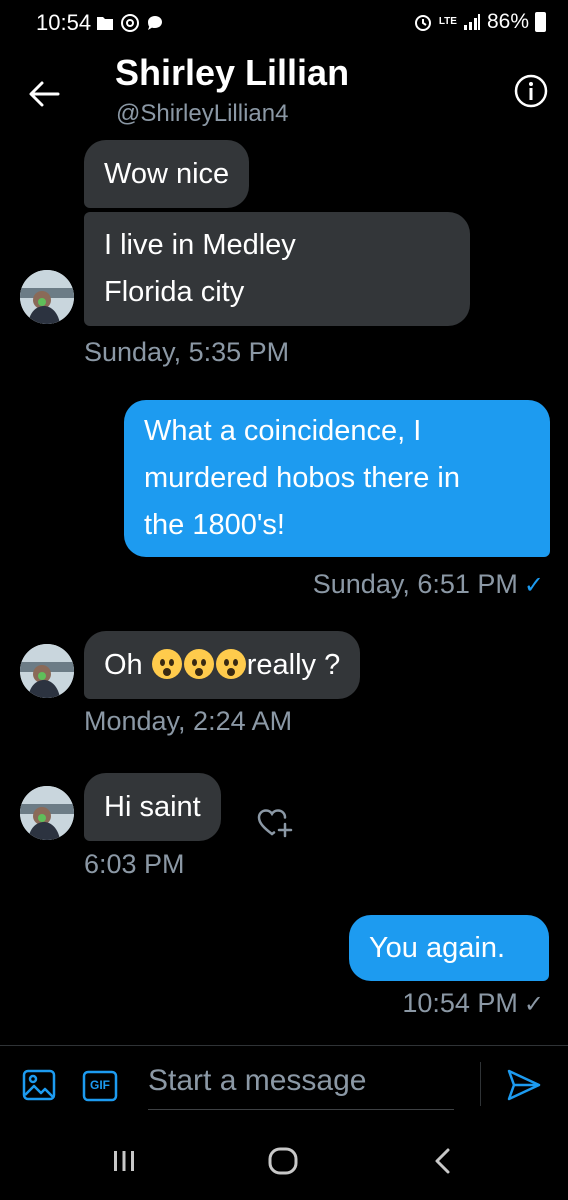 This screenshot has width=568, height=1200. I want to click on message-text: I live in Medley, so click(200, 245).